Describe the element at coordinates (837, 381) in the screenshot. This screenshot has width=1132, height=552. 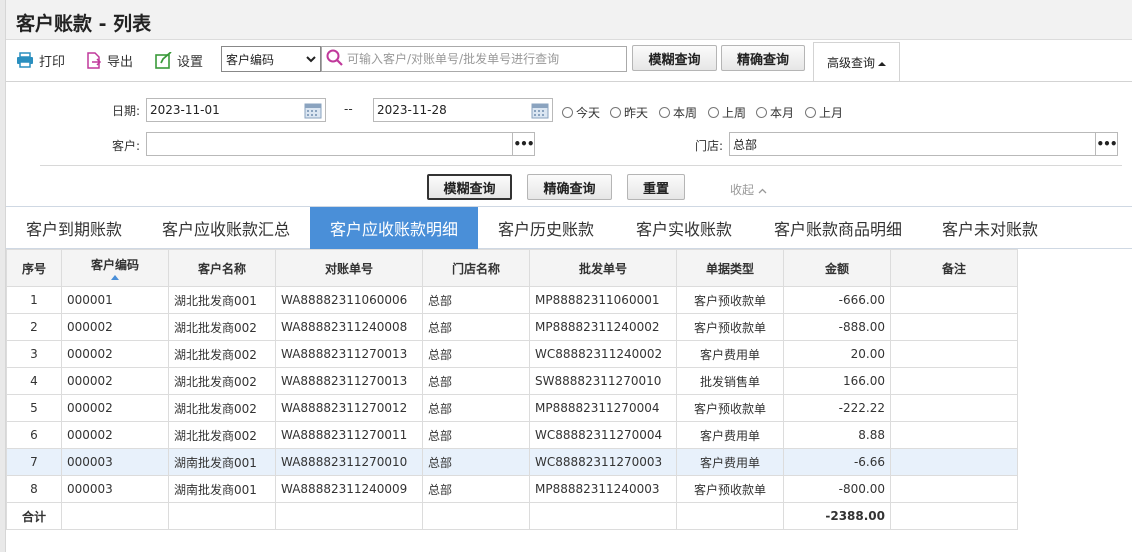
I see `amount-cell: 166.00` at that location.